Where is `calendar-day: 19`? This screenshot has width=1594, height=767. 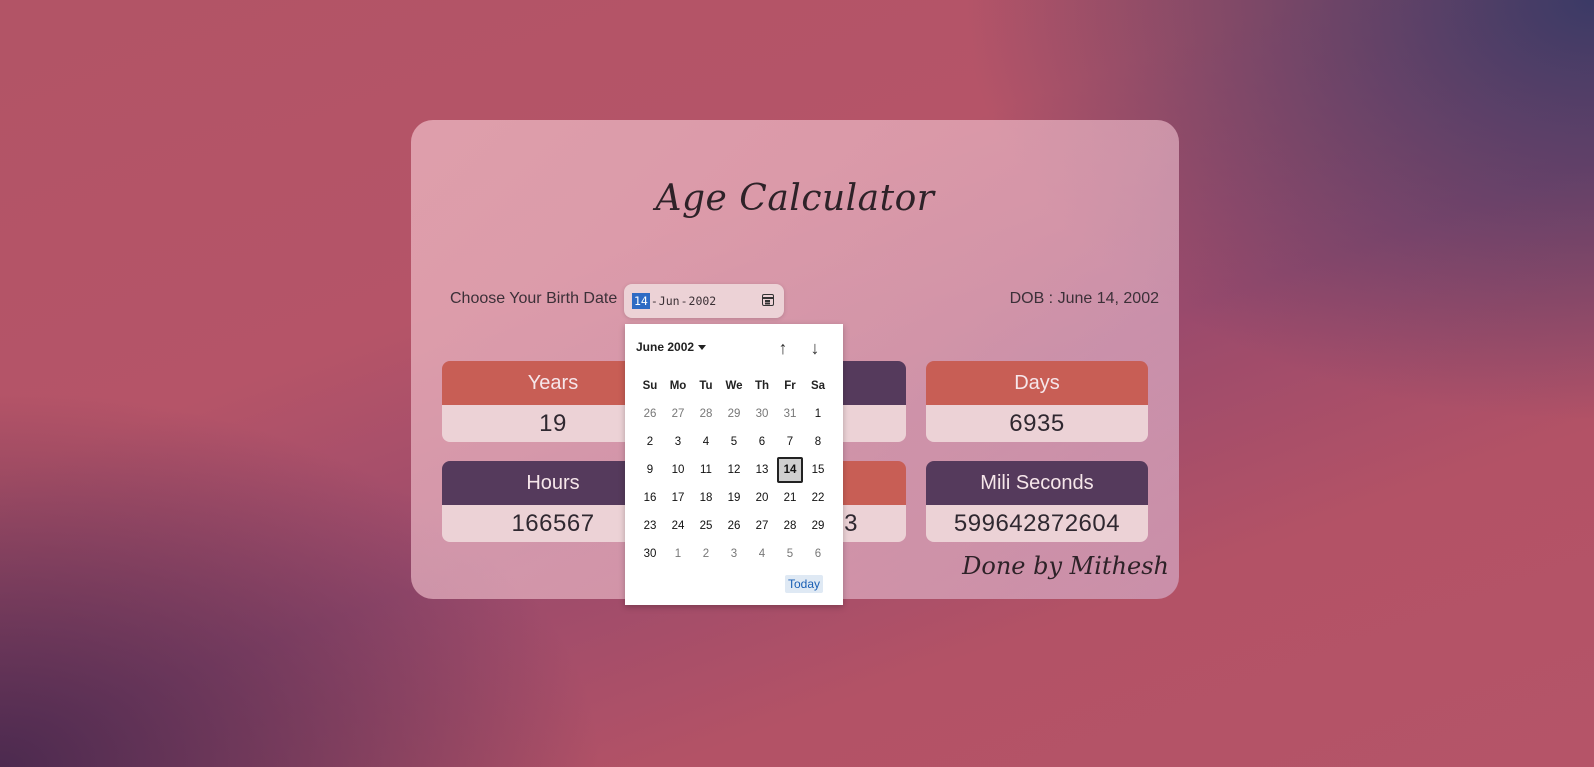 calendar-day: 19 is located at coordinates (734, 498).